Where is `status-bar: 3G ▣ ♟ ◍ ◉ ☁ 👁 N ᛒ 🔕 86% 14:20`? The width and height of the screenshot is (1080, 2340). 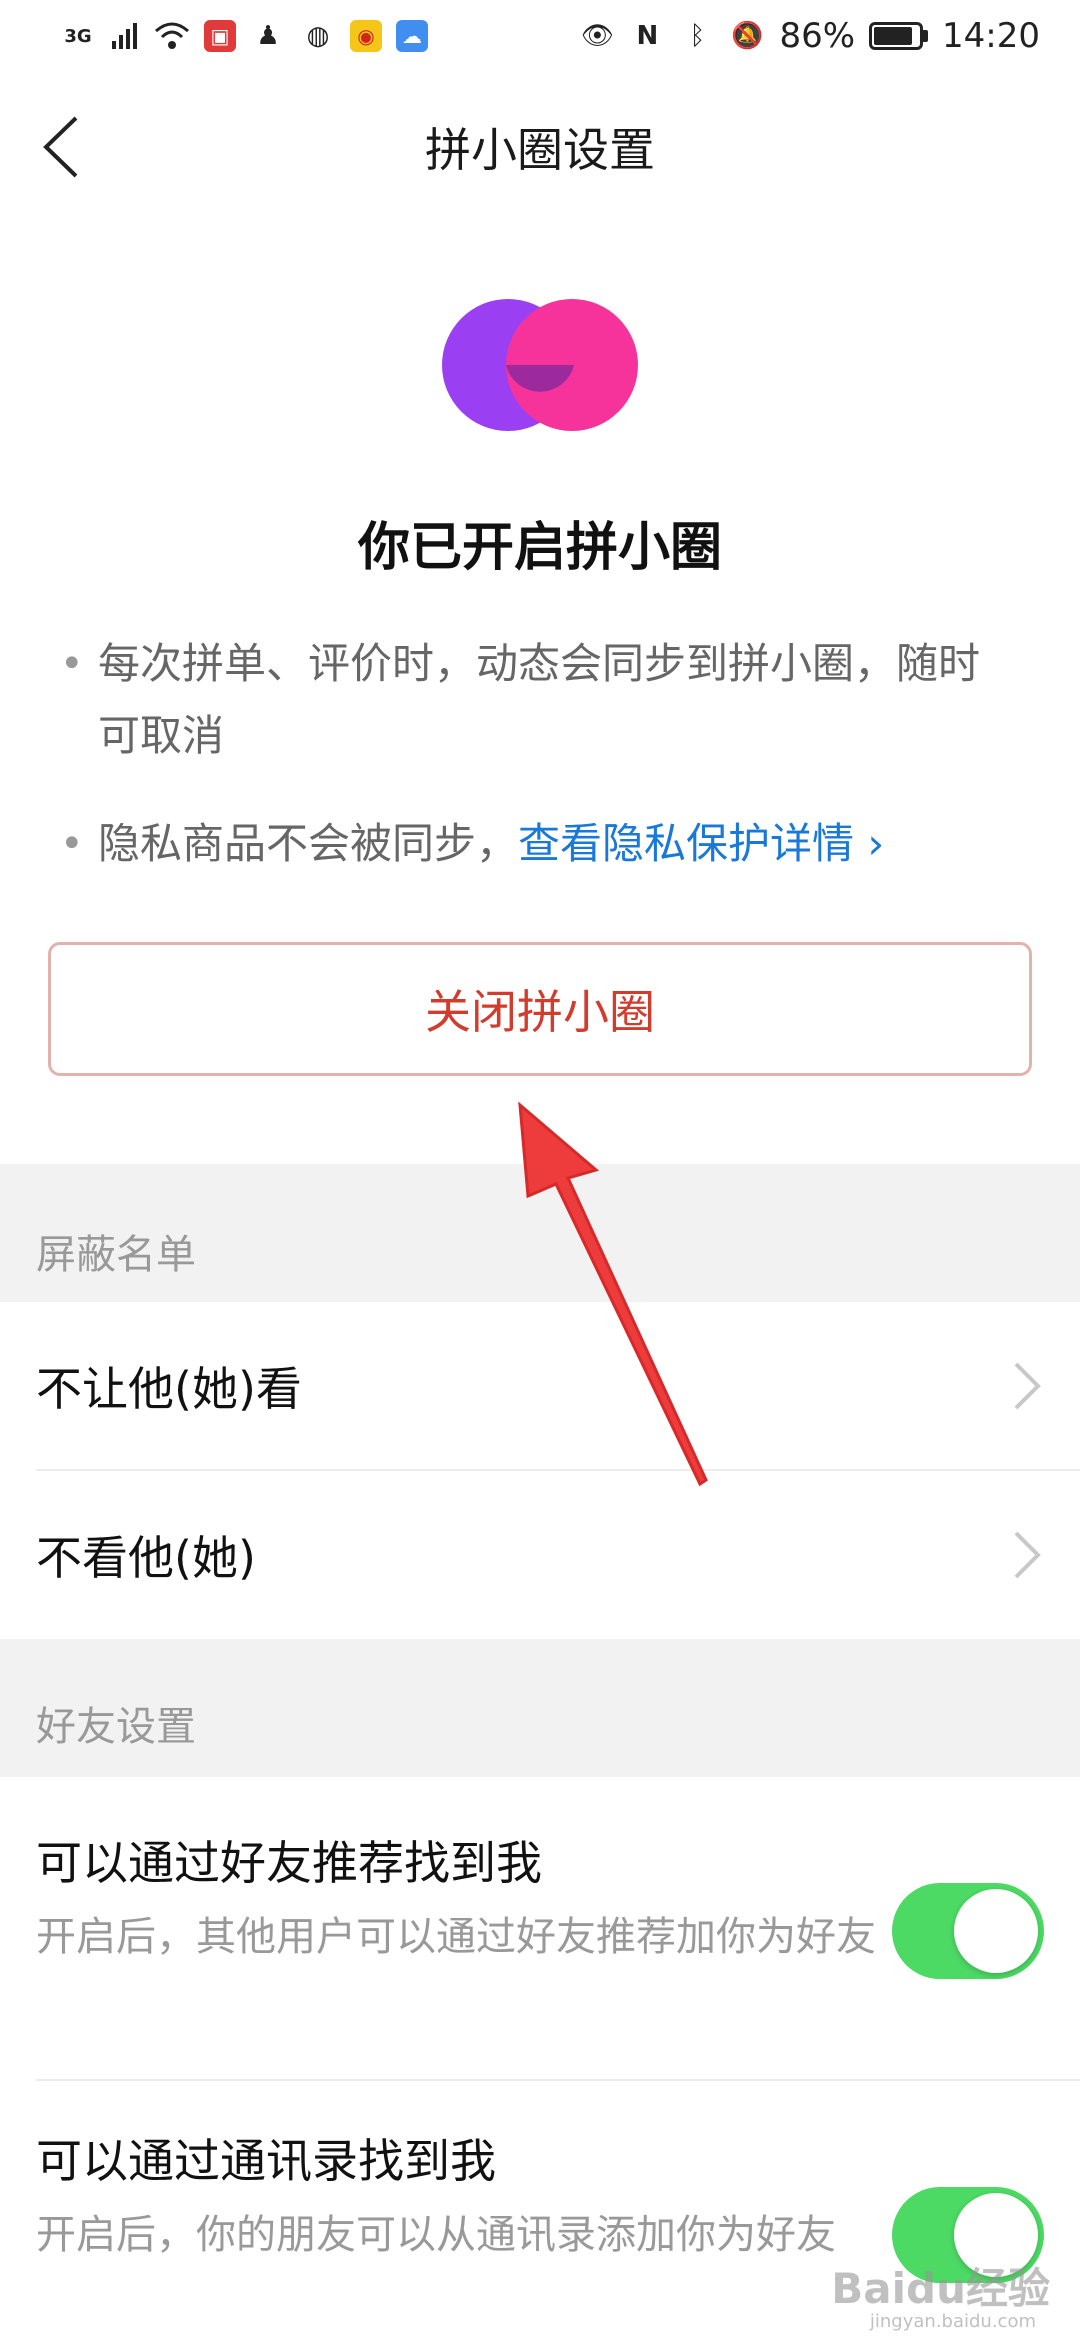
status-bar: 3G ▣ ♟ ◍ ◉ ☁ 👁 N ᛒ 🔕 86% 14:20 is located at coordinates (540, 36).